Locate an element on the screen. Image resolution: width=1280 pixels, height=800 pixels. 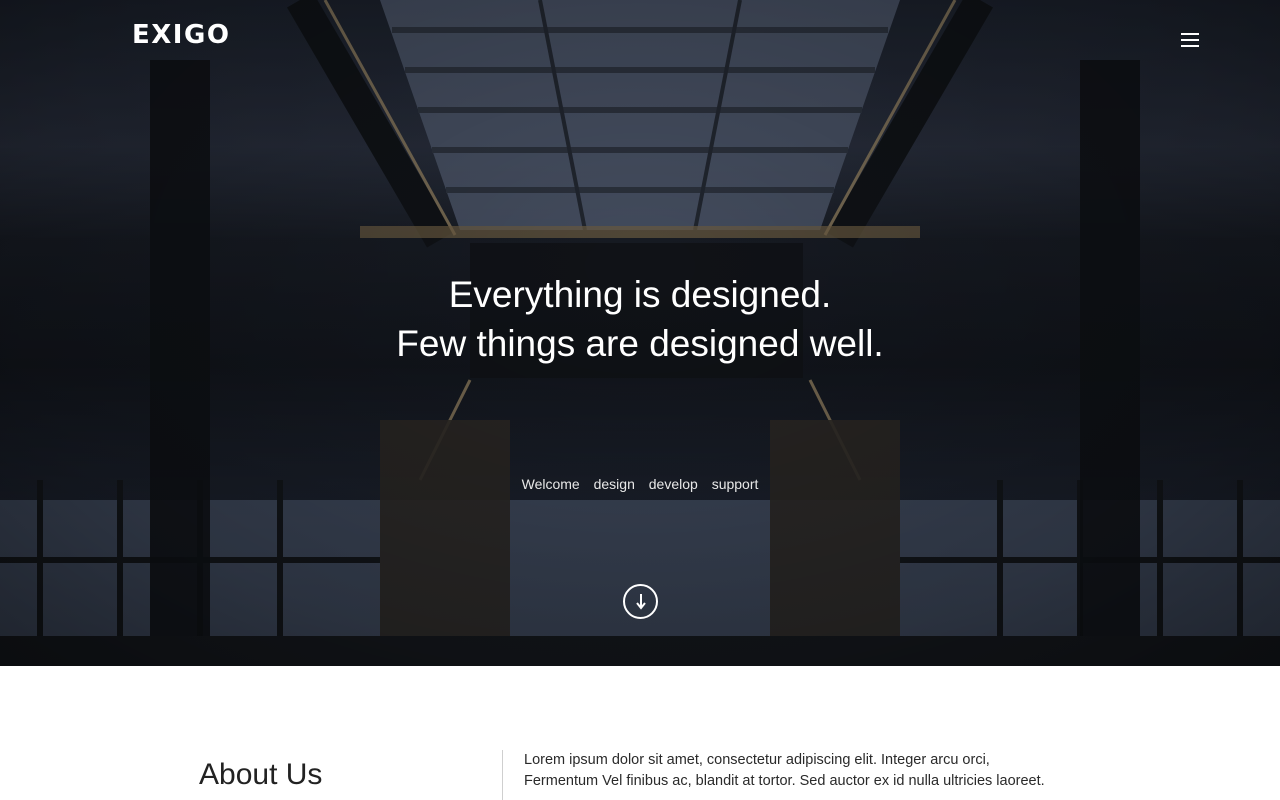
hero-link-develop: develop is located at coordinates (673, 484).